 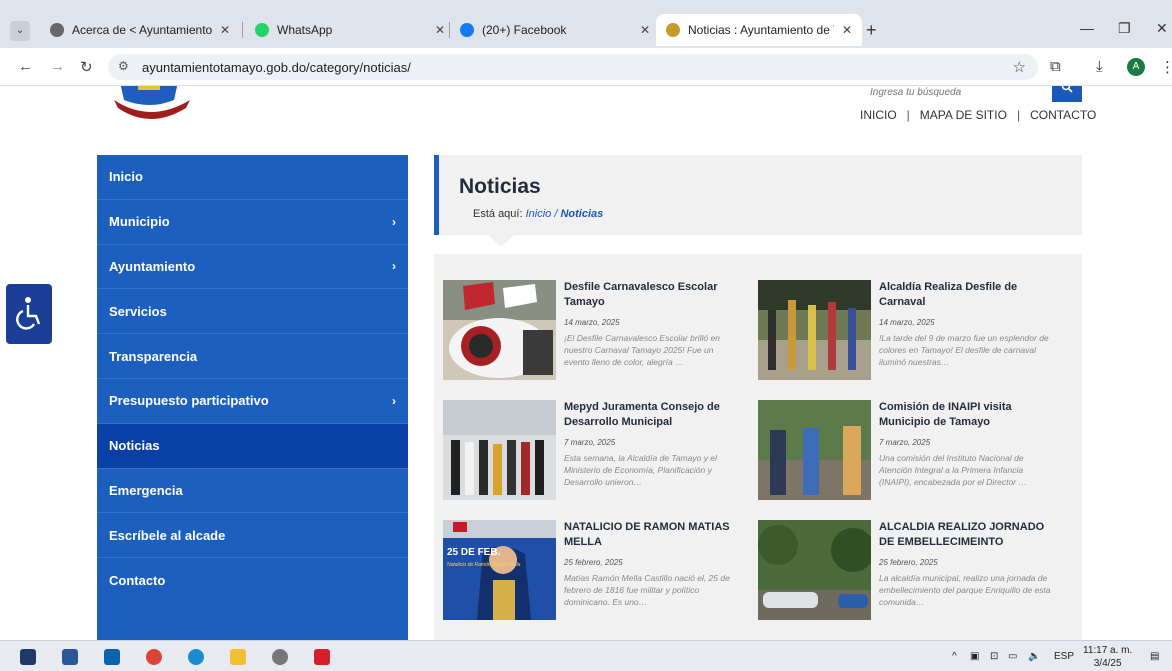 What do you see at coordinates (252, 491) in the screenshot?
I see `sidebar-item-emergencia: Emergencia` at bounding box center [252, 491].